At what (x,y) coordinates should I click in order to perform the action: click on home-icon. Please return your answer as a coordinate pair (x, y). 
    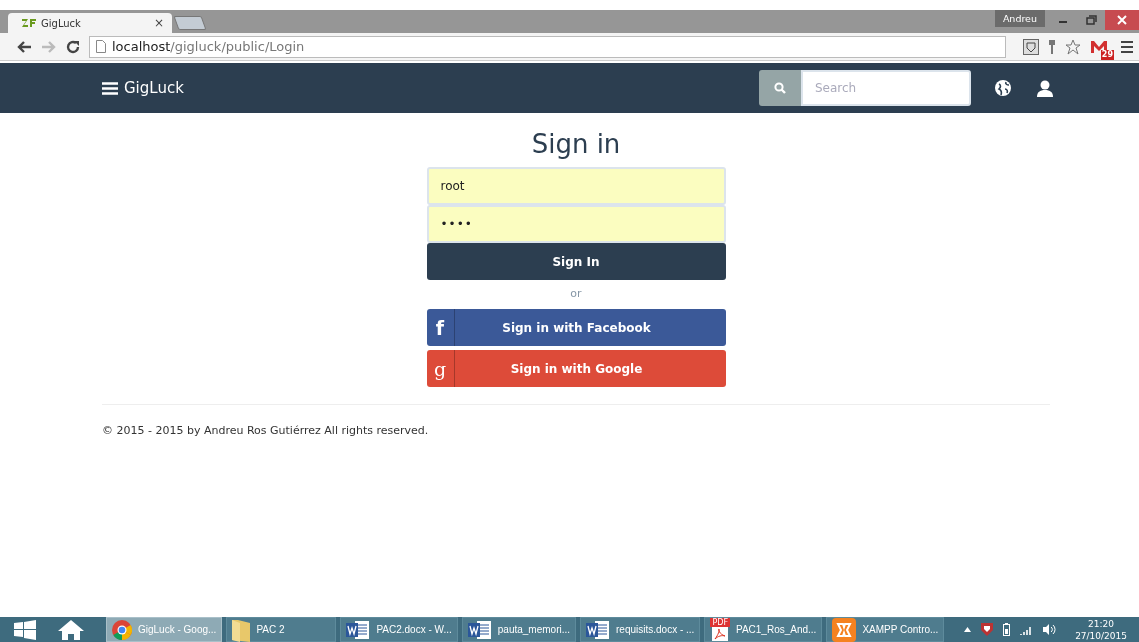
    Looking at the image, I should click on (71, 629).